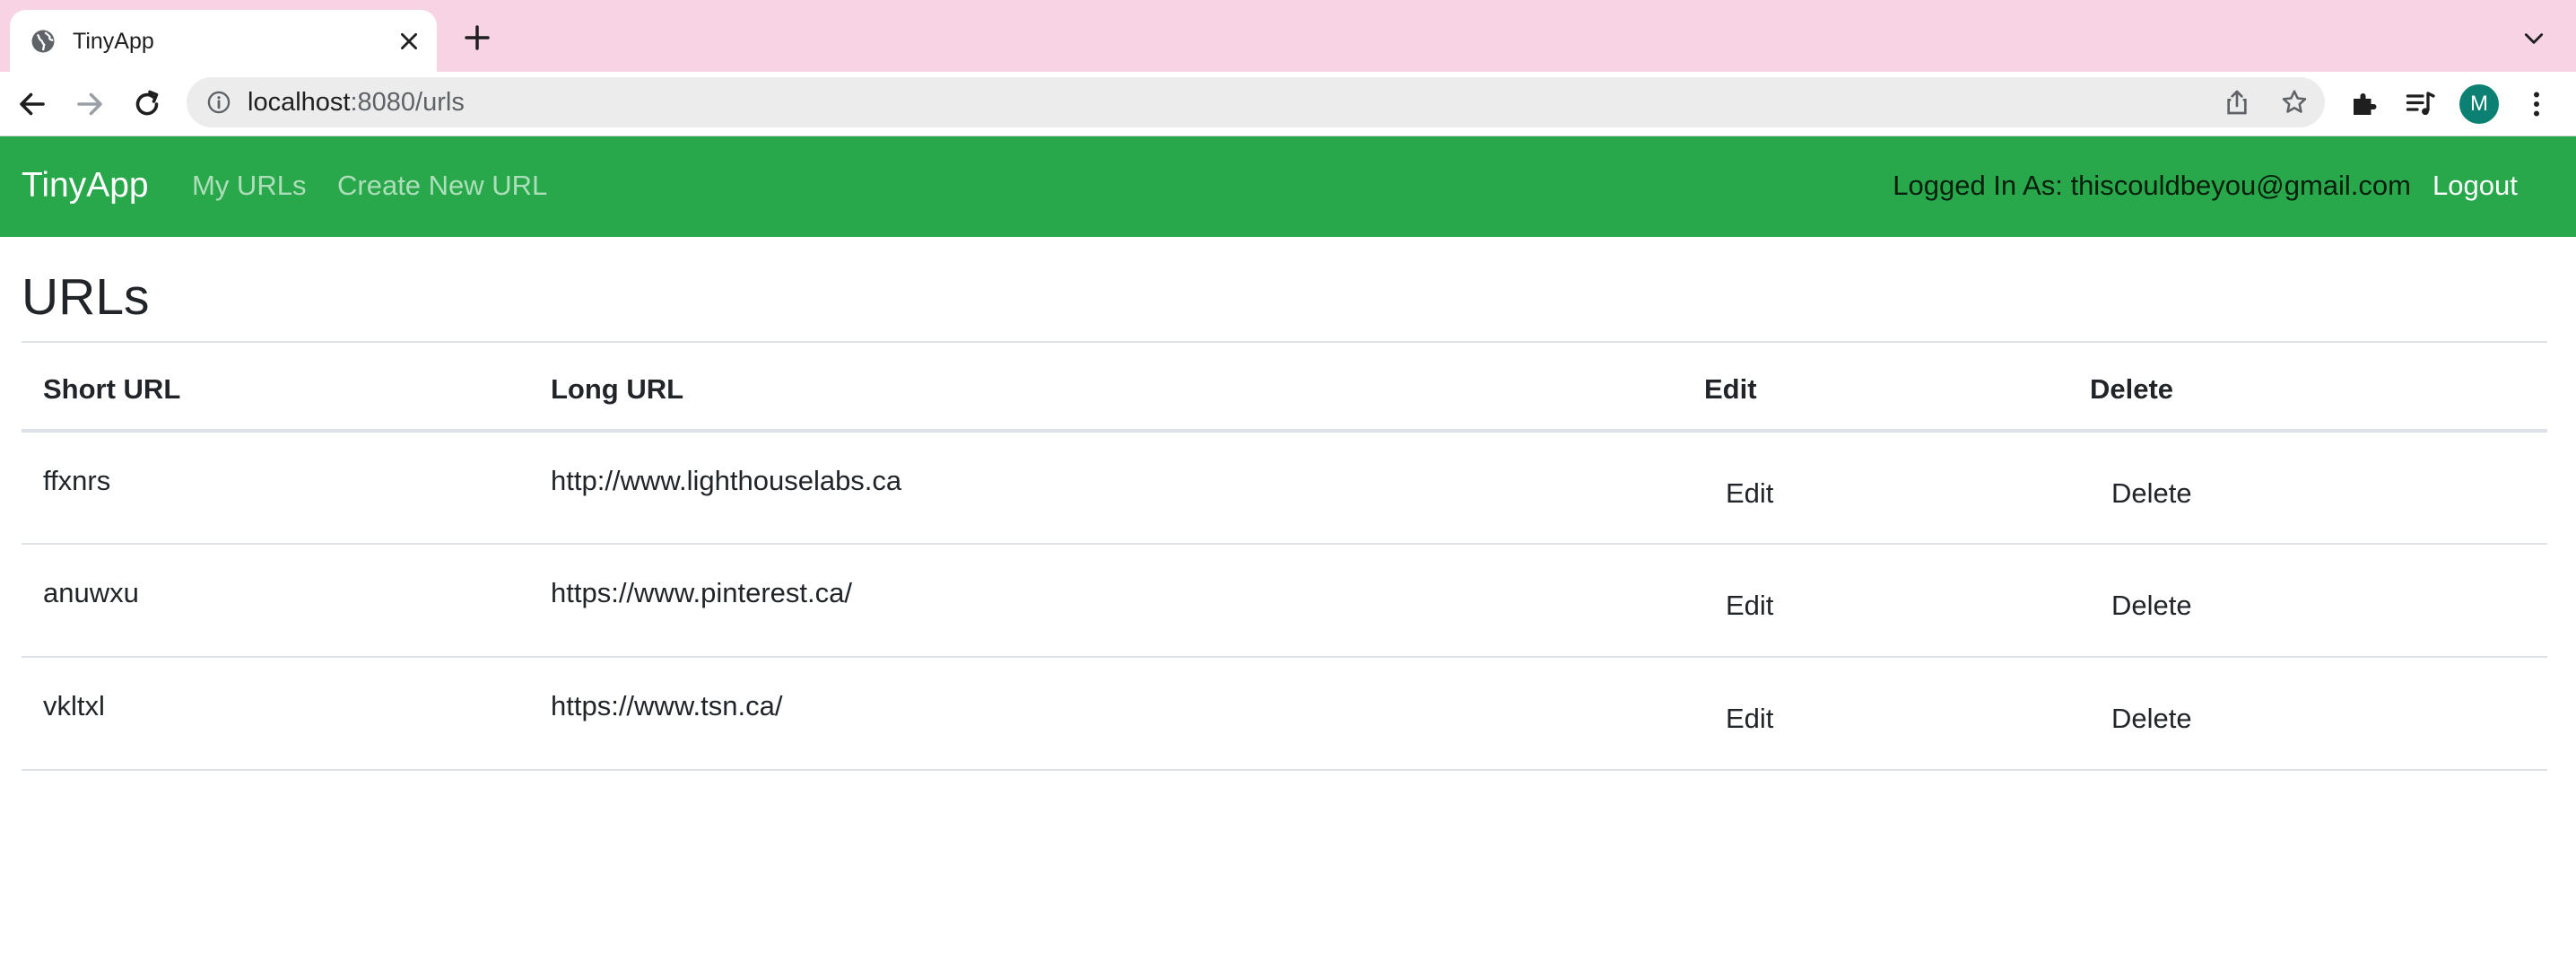 The image size is (2576, 953). I want to click on reload-icon, so click(147, 104).